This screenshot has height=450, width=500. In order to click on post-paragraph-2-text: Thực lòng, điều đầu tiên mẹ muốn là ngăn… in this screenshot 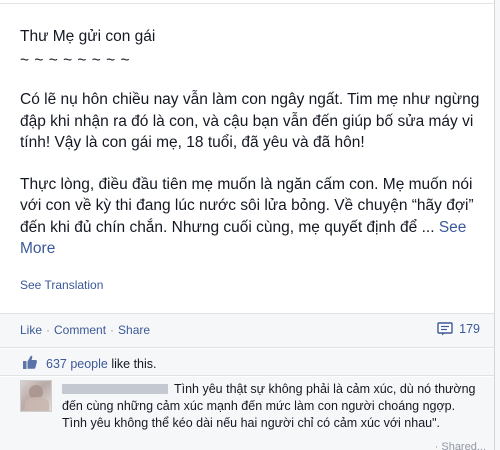, I will do `click(247, 205)`.